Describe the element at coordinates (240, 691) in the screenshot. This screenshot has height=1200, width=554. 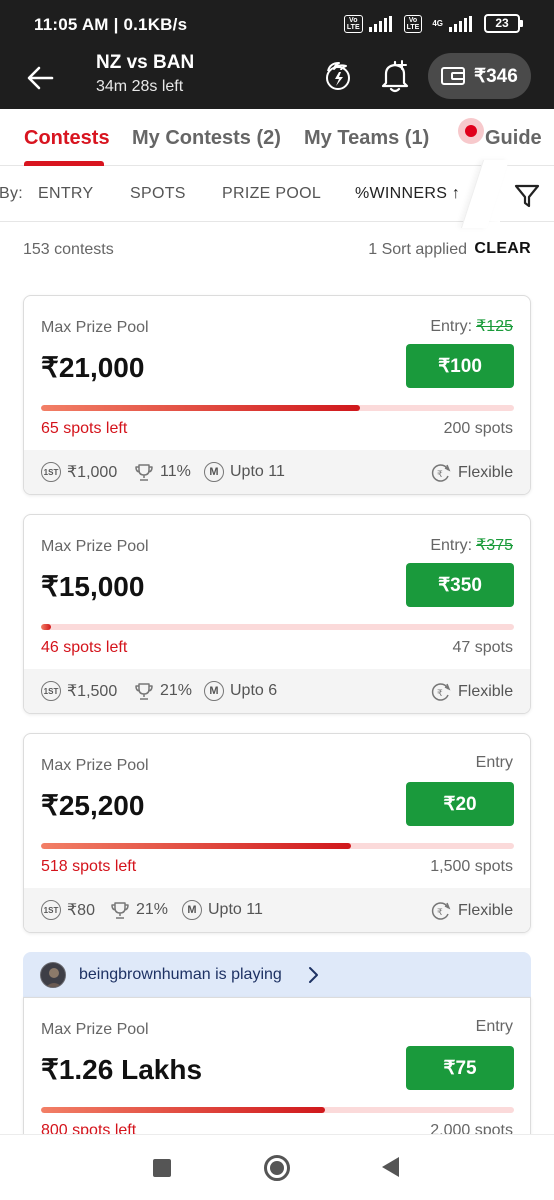
I see `max-entries: M Upto 6` at that location.